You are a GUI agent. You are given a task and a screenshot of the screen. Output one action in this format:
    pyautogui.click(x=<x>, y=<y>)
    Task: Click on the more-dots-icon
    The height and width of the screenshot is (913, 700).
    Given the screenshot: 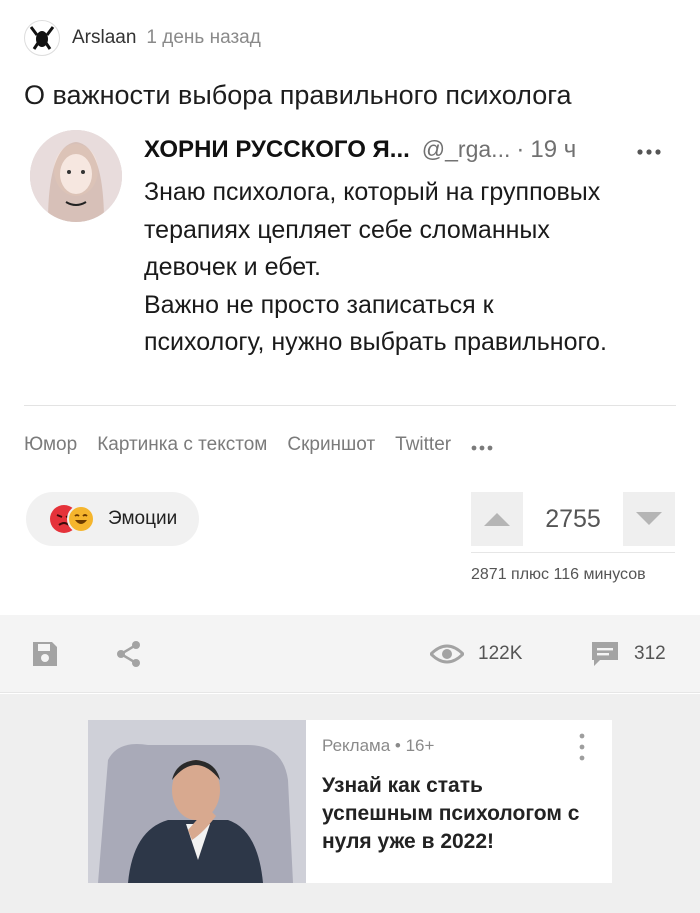 What is the action you would take?
    pyautogui.click(x=649, y=149)
    